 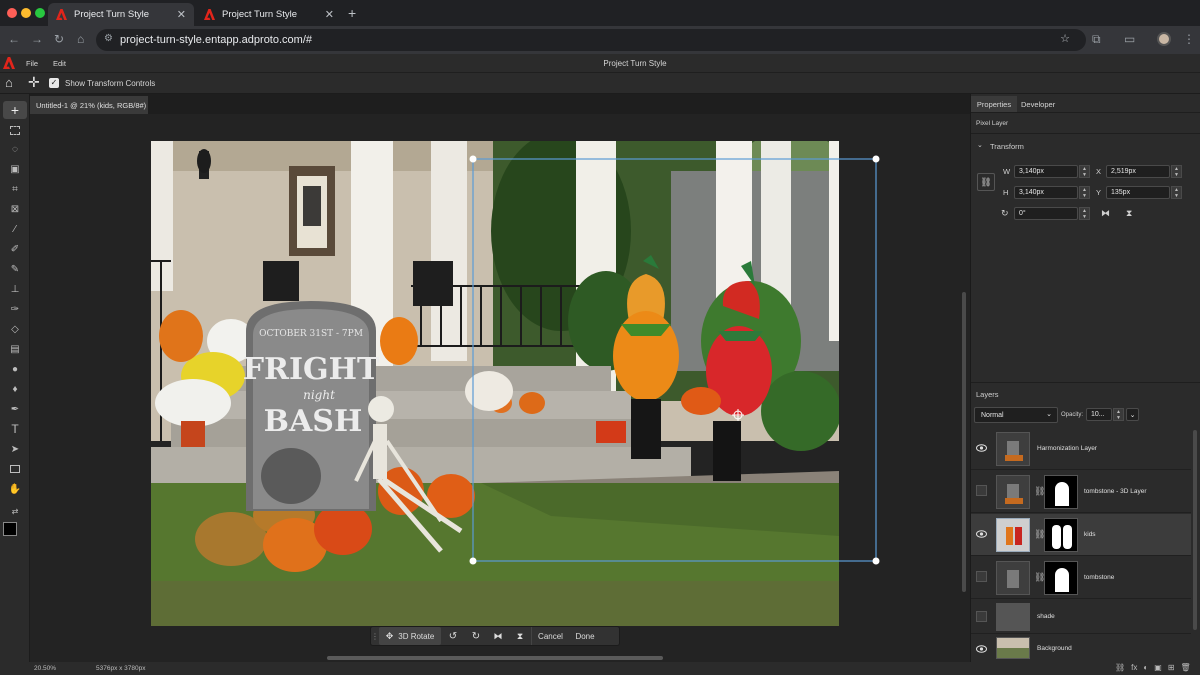 What do you see at coordinates (269, 14) in the screenshot?
I see `browser-tab: Project Turn Style ✕` at bounding box center [269, 14].